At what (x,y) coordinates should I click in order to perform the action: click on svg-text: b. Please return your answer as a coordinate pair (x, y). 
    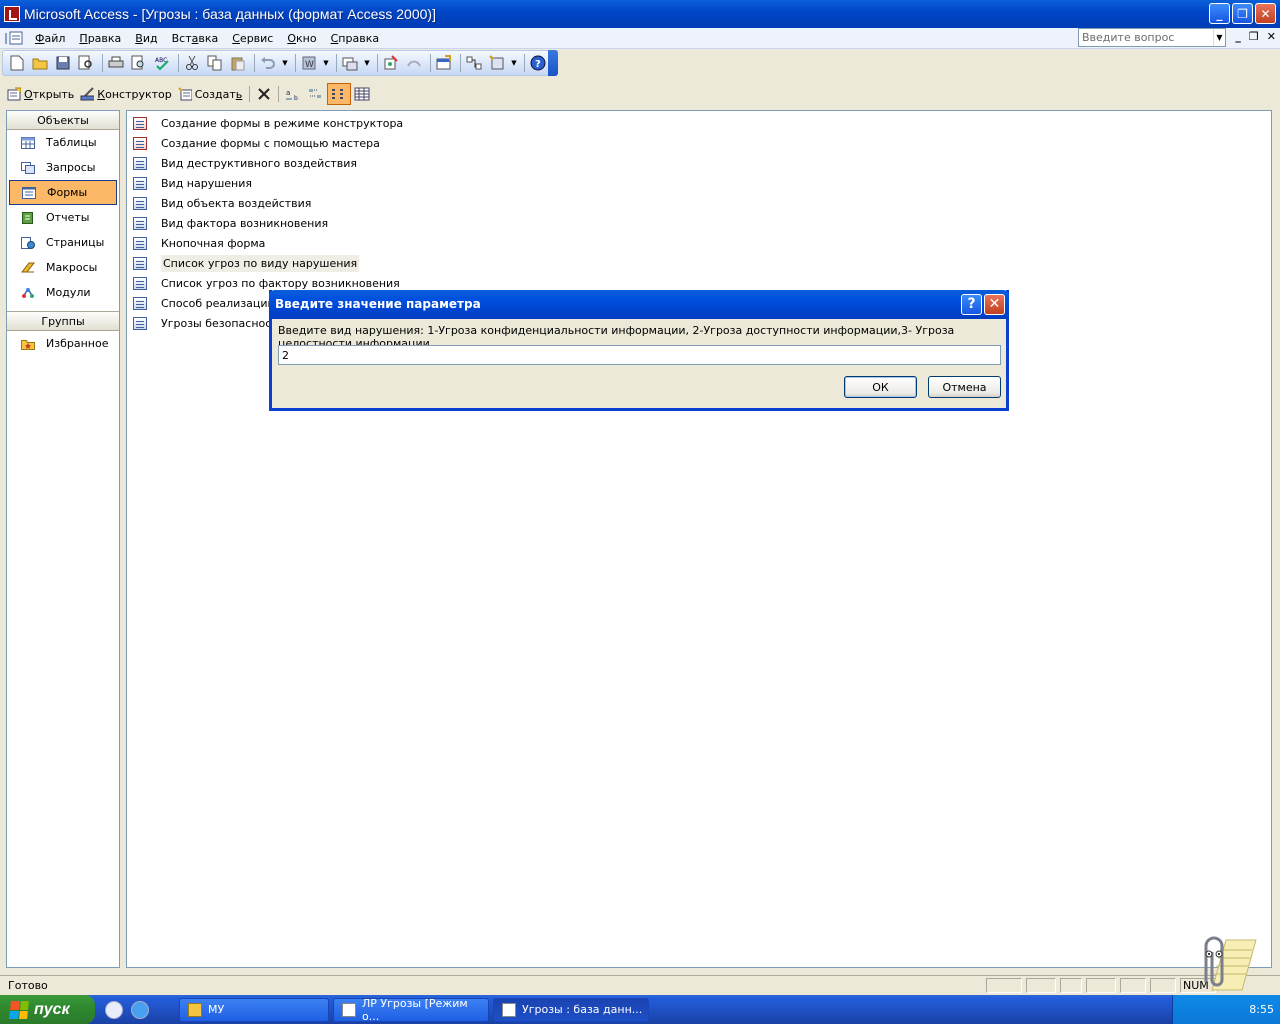
    Looking at the image, I should click on (296, 98).